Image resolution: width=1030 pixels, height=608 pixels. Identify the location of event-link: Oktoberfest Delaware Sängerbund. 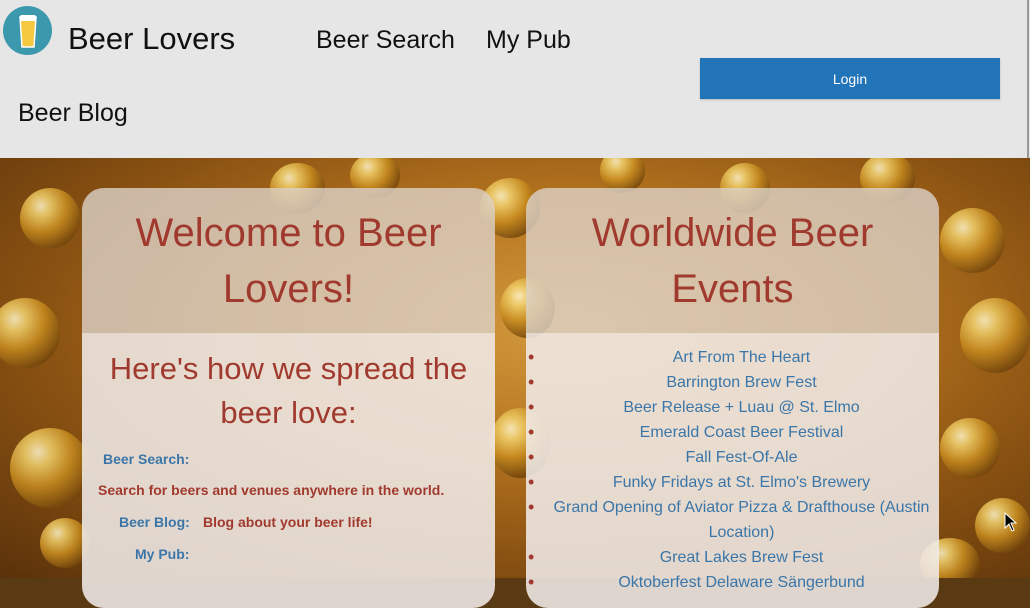
(732, 582).